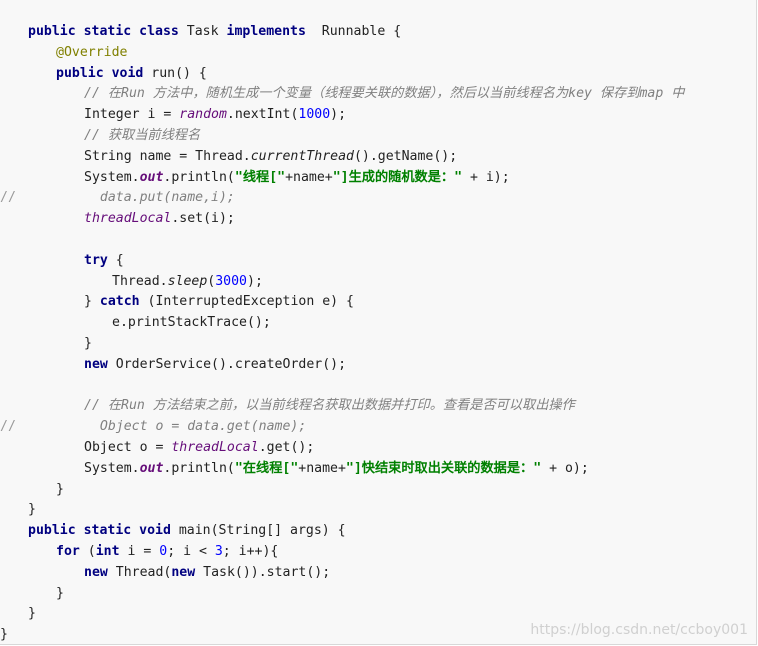  I want to click on code-line: Object o = threadLocal.get();, so click(378, 448).